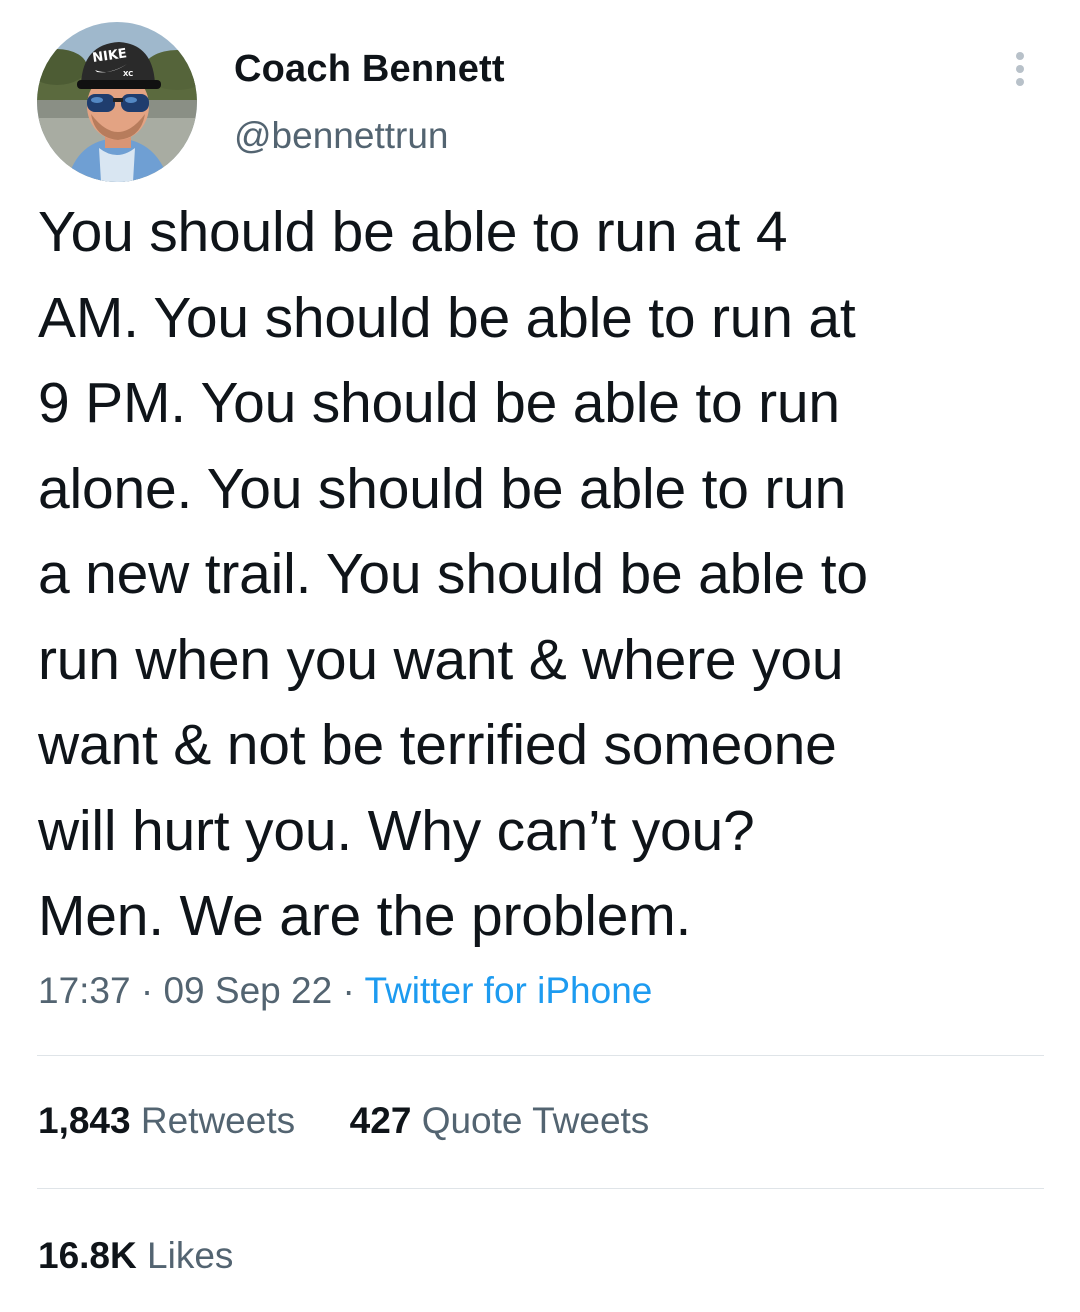 The image size is (1080, 1312). What do you see at coordinates (247, 990) in the screenshot?
I see `tweet-date: 09 Sep 22` at bounding box center [247, 990].